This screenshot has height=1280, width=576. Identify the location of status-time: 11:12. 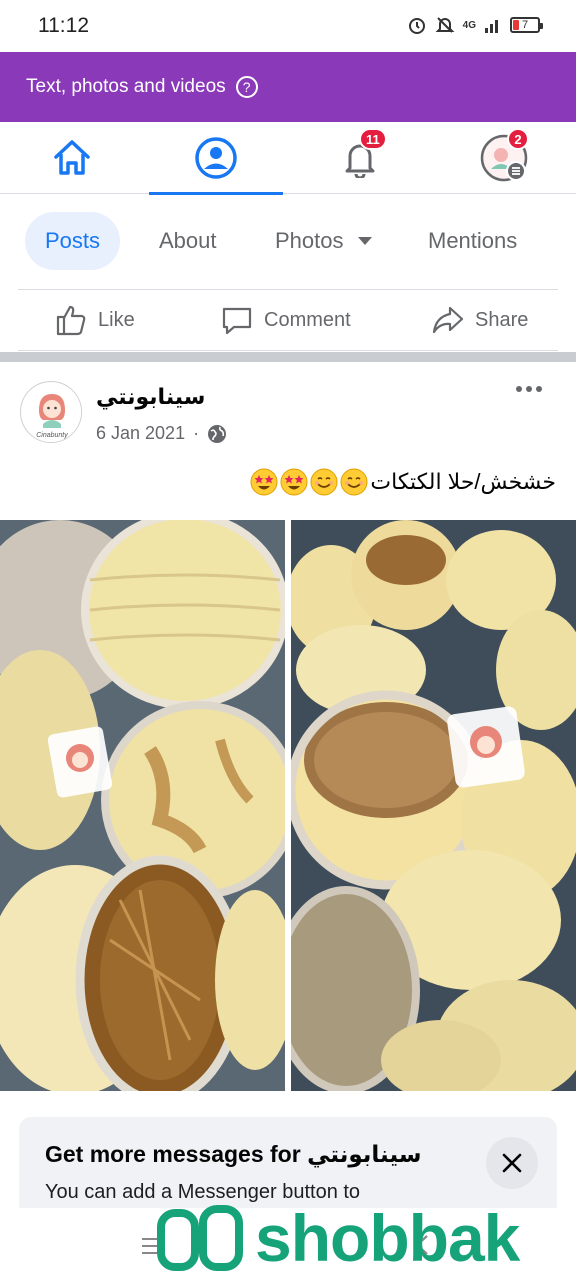
(63, 25).